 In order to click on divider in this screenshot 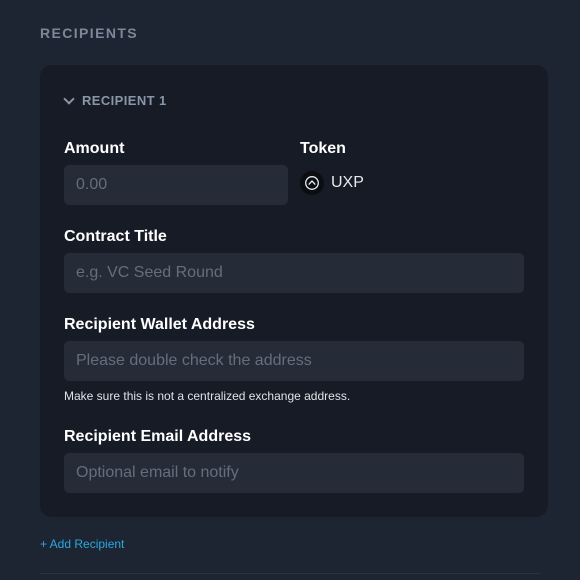, I will do `click(290, 573)`.